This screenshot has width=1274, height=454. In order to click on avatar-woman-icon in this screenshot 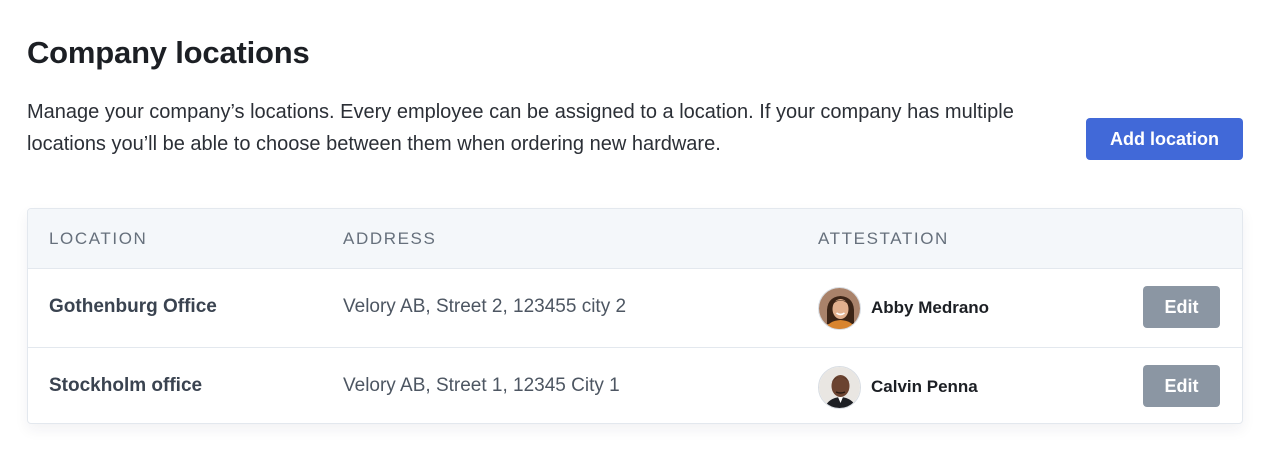, I will do `click(839, 308)`.